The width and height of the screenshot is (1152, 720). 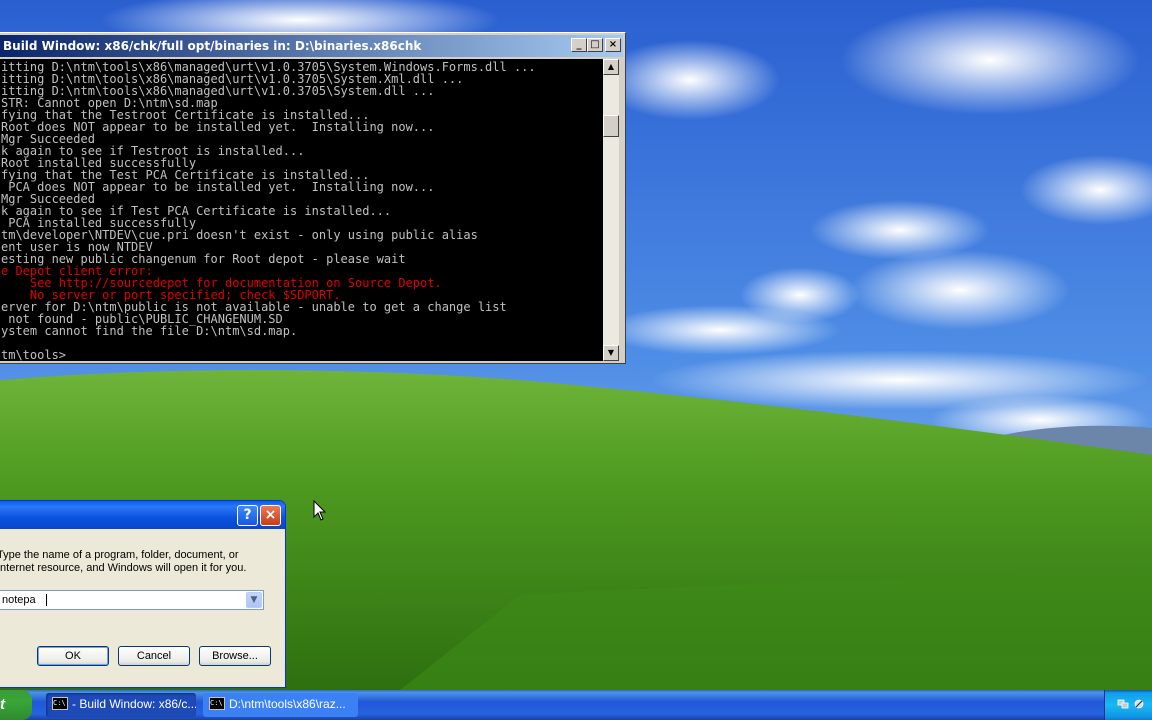 I want to click on maximize-button: □, so click(x=595, y=45).